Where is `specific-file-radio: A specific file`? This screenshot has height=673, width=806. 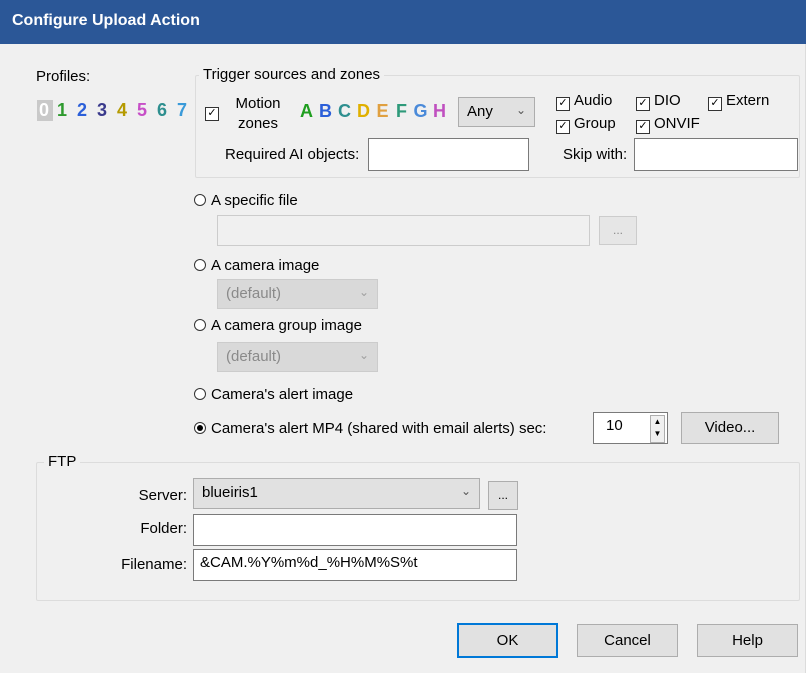
specific-file-radio: A specific file is located at coordinates (246, 200).